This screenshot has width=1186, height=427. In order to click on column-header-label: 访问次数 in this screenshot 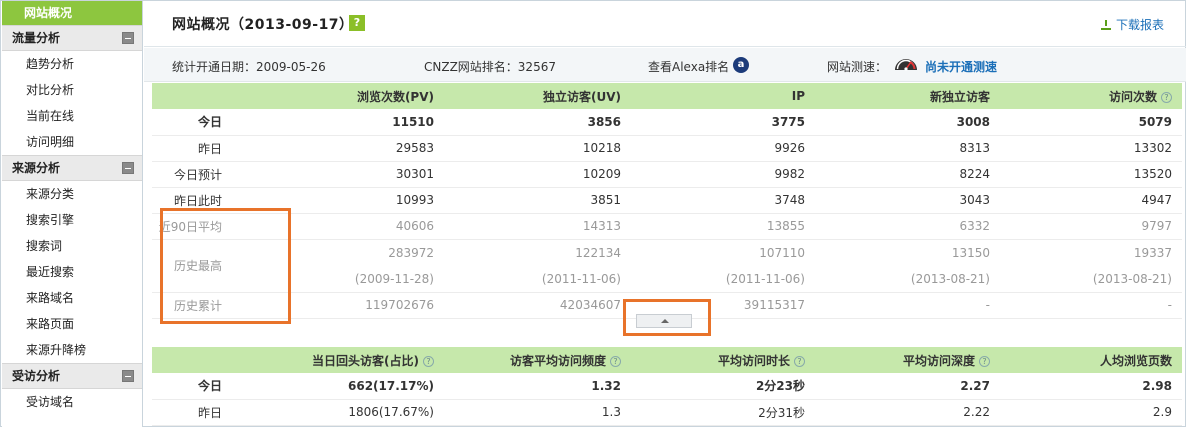, I will do `click(1132, 96)`.